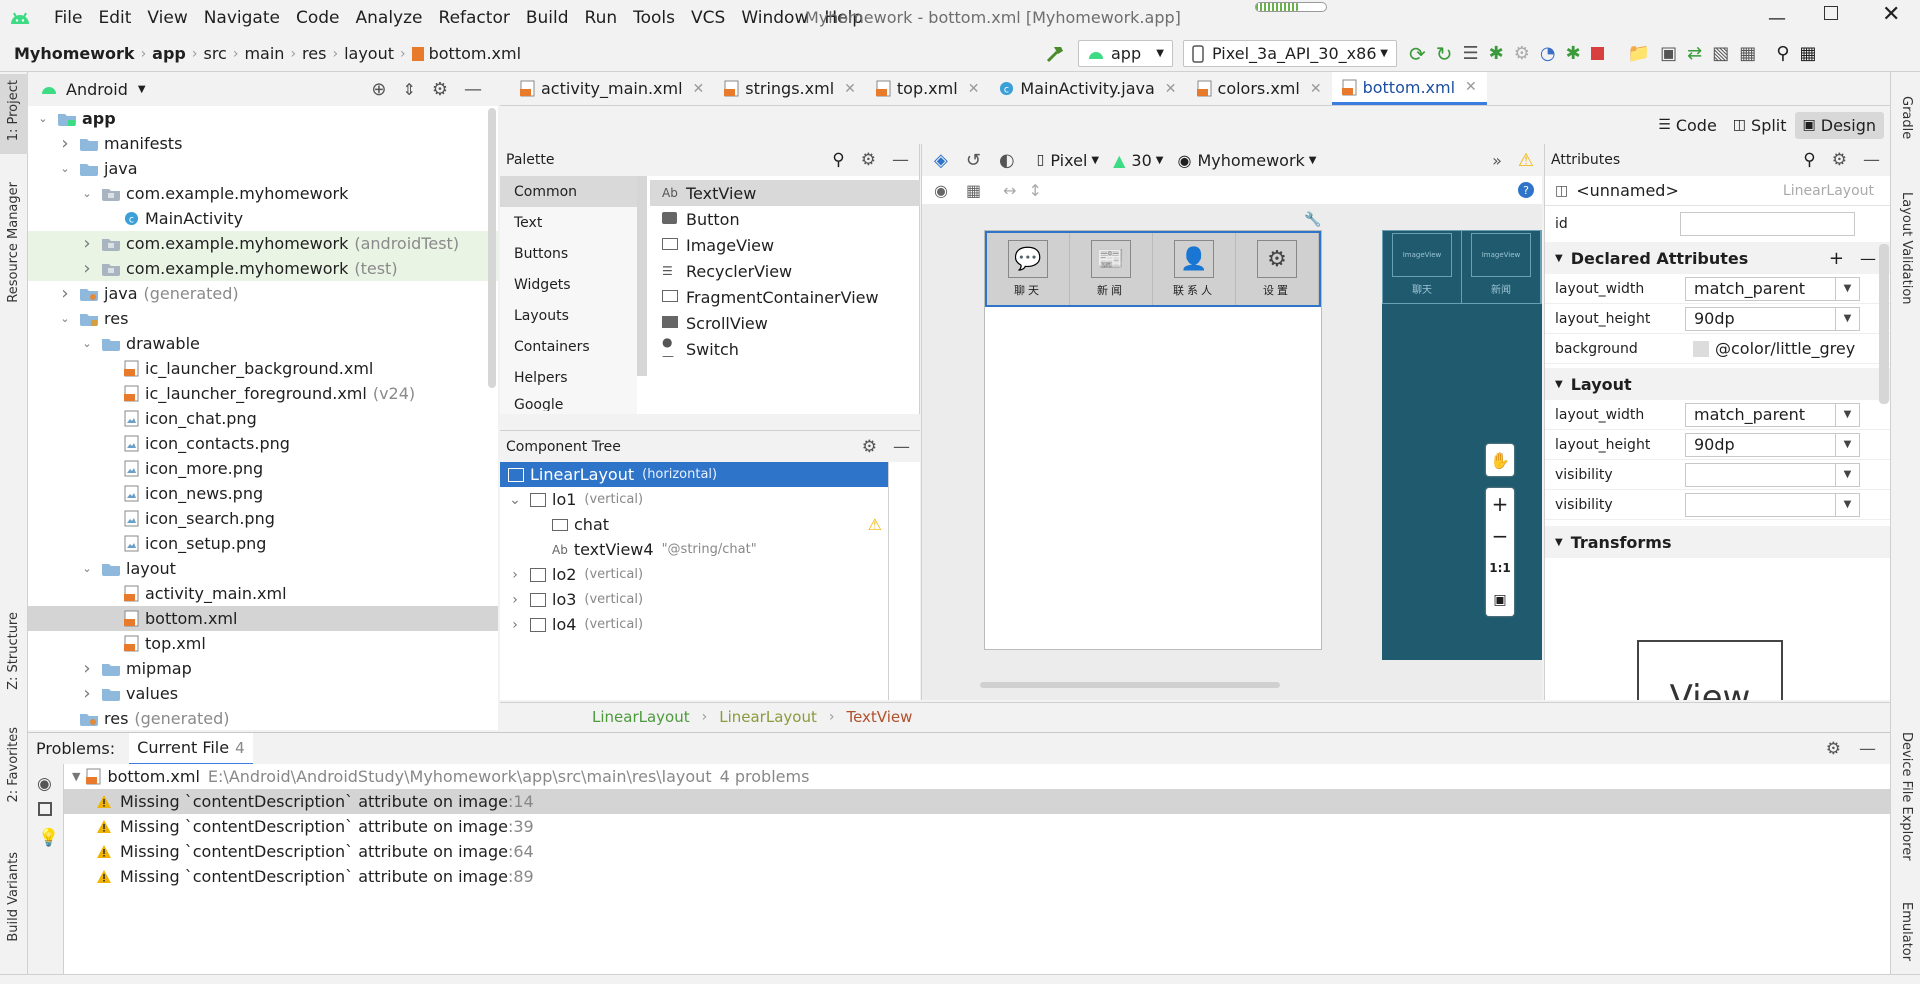 The image size is (1920, 984). What do you see at coordinates (263, 318) in the screenshot?
I see `project-tree-item: ⌄ res` at bounding box center [263, 318].